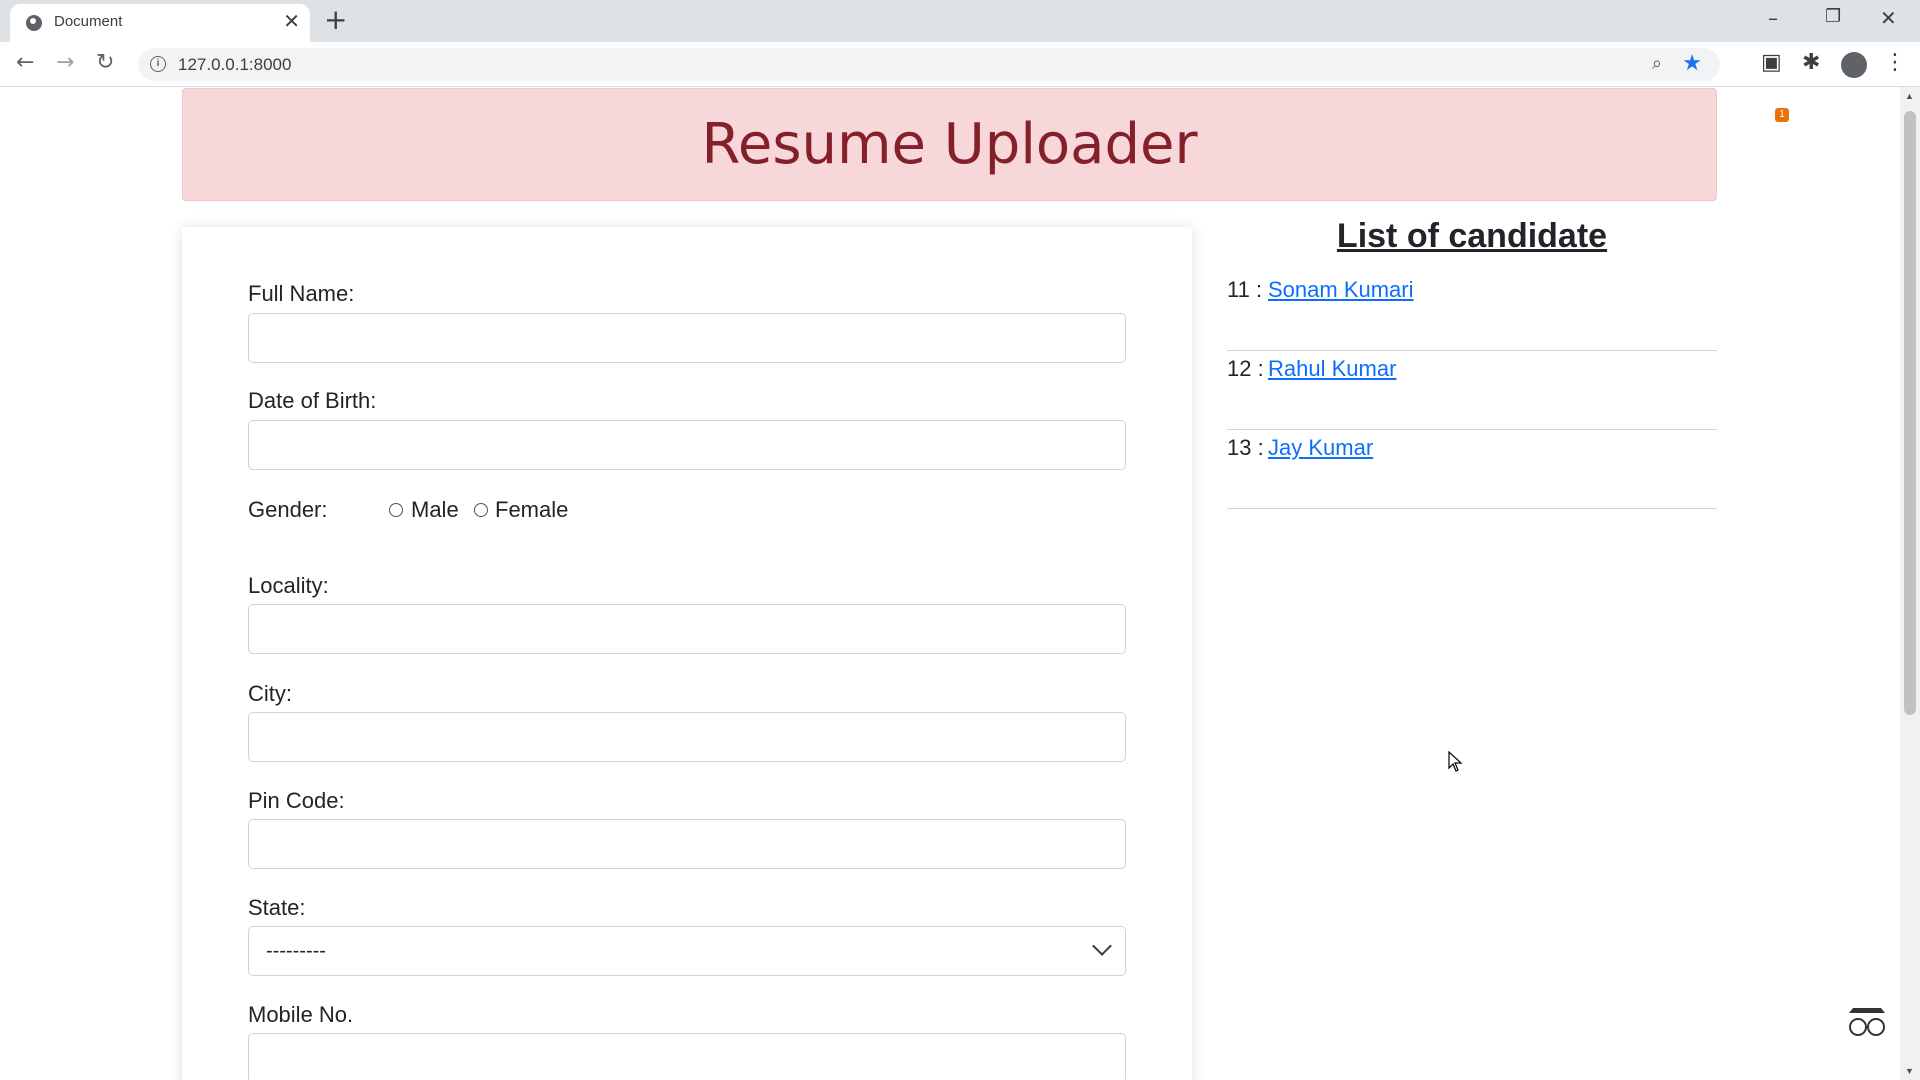 The image size is (1920, 1080). I want to click on reload-icon: ↻, so click(105, 63).